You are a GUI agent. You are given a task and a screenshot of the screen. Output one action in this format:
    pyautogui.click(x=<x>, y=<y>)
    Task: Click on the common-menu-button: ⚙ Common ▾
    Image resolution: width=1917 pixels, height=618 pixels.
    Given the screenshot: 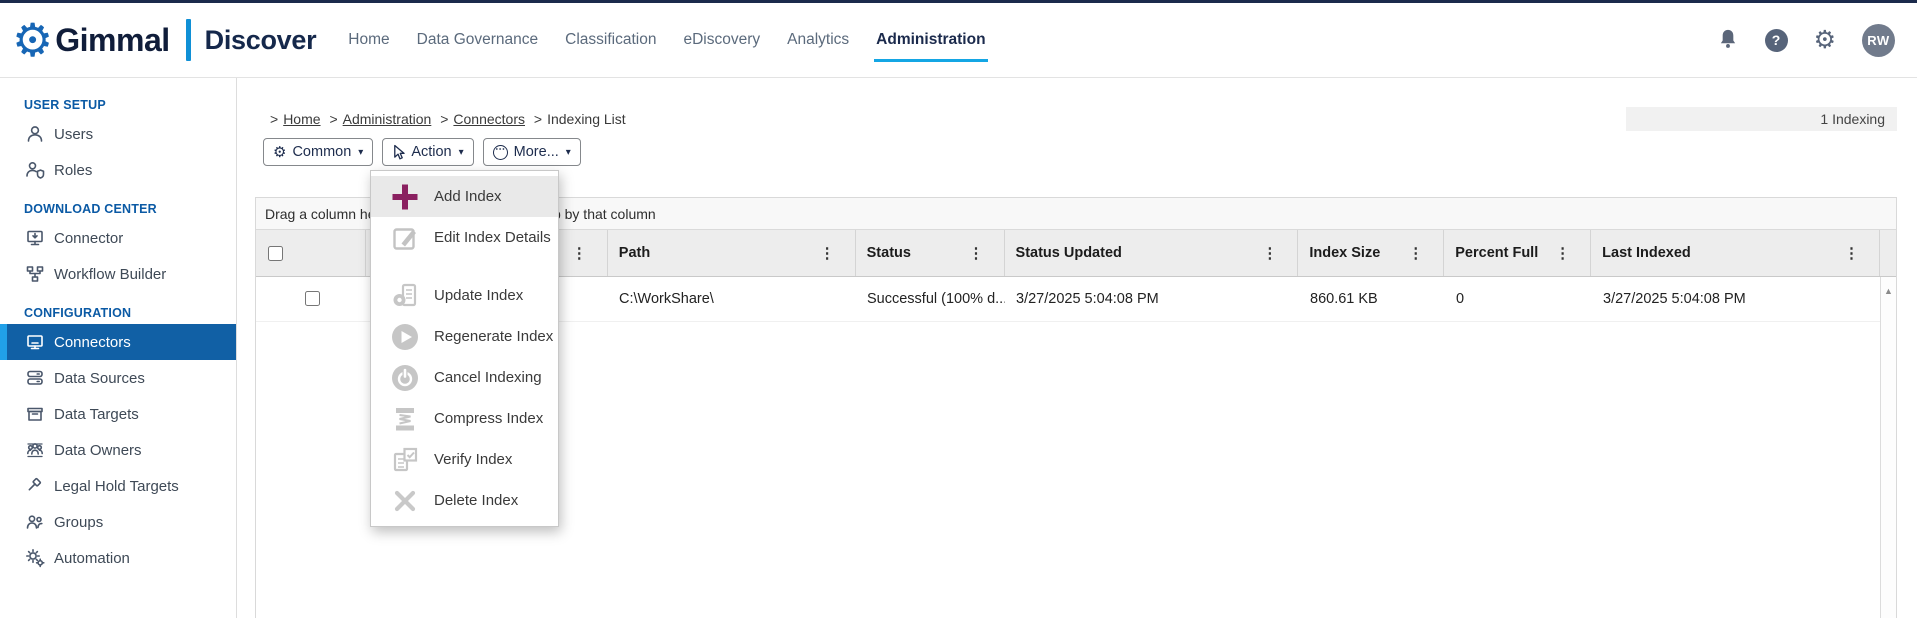 What is the action you would take?
    pyautogui.click(x=318, y=152)
    